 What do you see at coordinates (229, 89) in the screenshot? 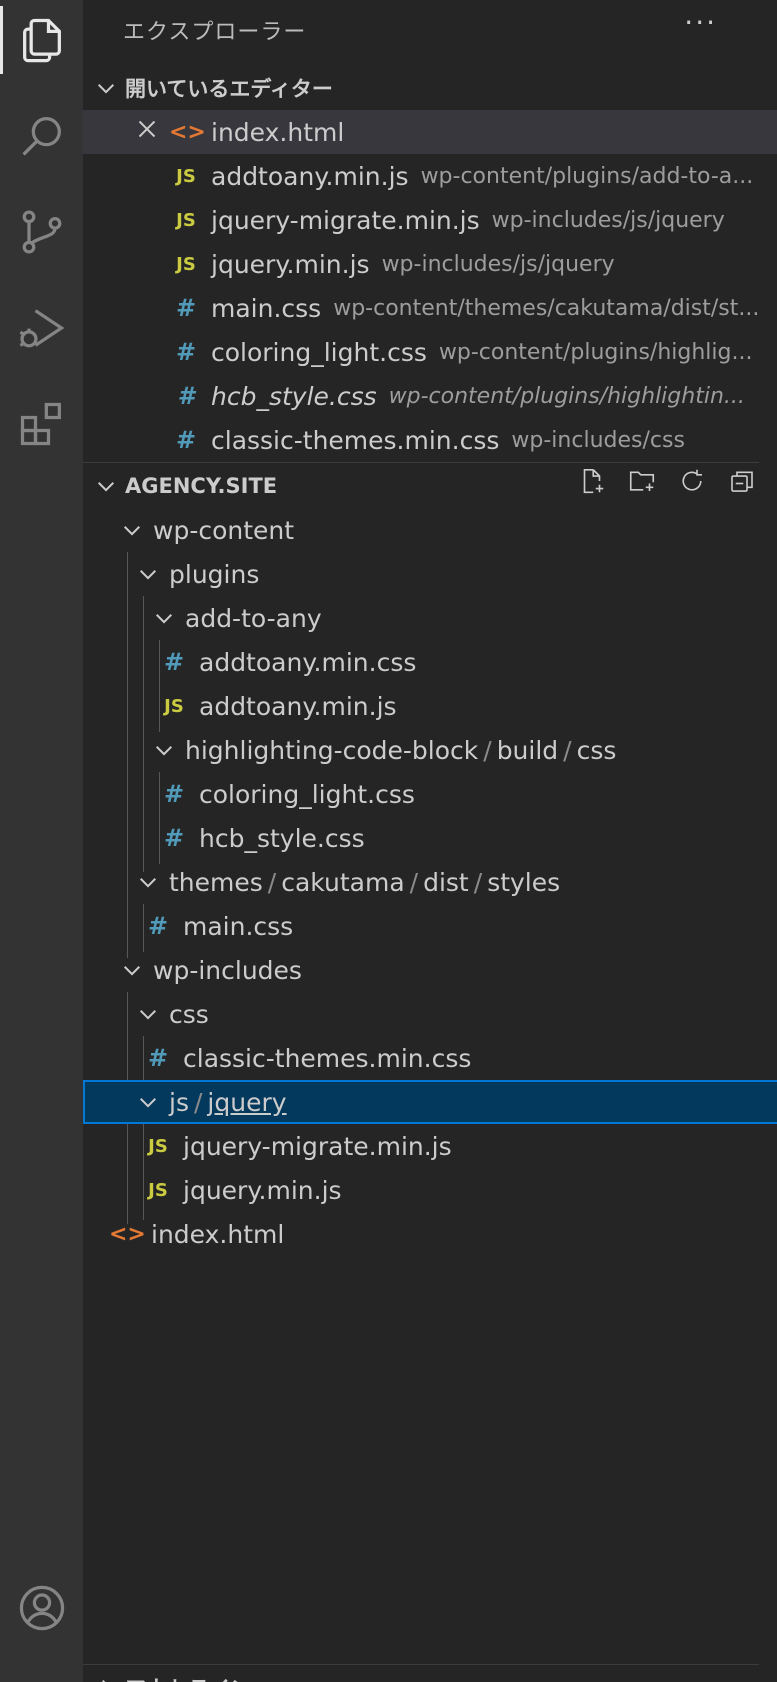
I see `open-editors-title: 開いているエディター` at bounding box center [229, 89].